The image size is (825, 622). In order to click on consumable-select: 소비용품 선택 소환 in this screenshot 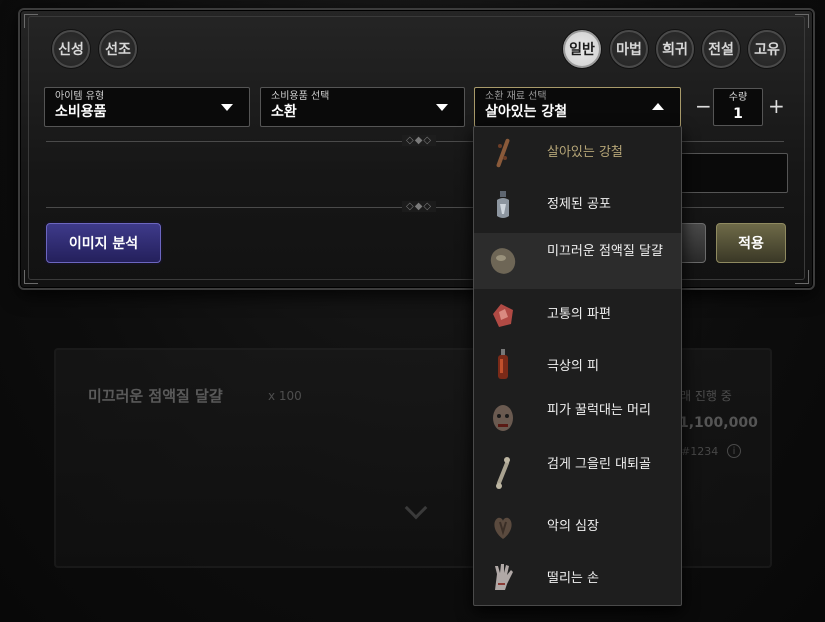, I will do `click(362, 107)`.